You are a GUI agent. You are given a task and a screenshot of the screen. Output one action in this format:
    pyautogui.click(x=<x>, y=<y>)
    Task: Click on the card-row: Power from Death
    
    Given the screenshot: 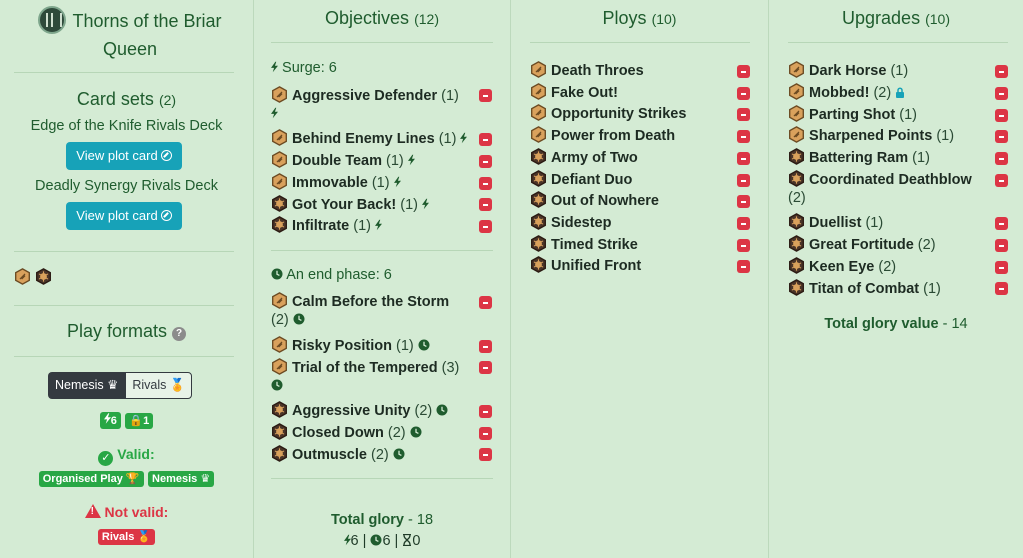 What is the action you would take?
    pyautogui.click(x=602, y=135)
    